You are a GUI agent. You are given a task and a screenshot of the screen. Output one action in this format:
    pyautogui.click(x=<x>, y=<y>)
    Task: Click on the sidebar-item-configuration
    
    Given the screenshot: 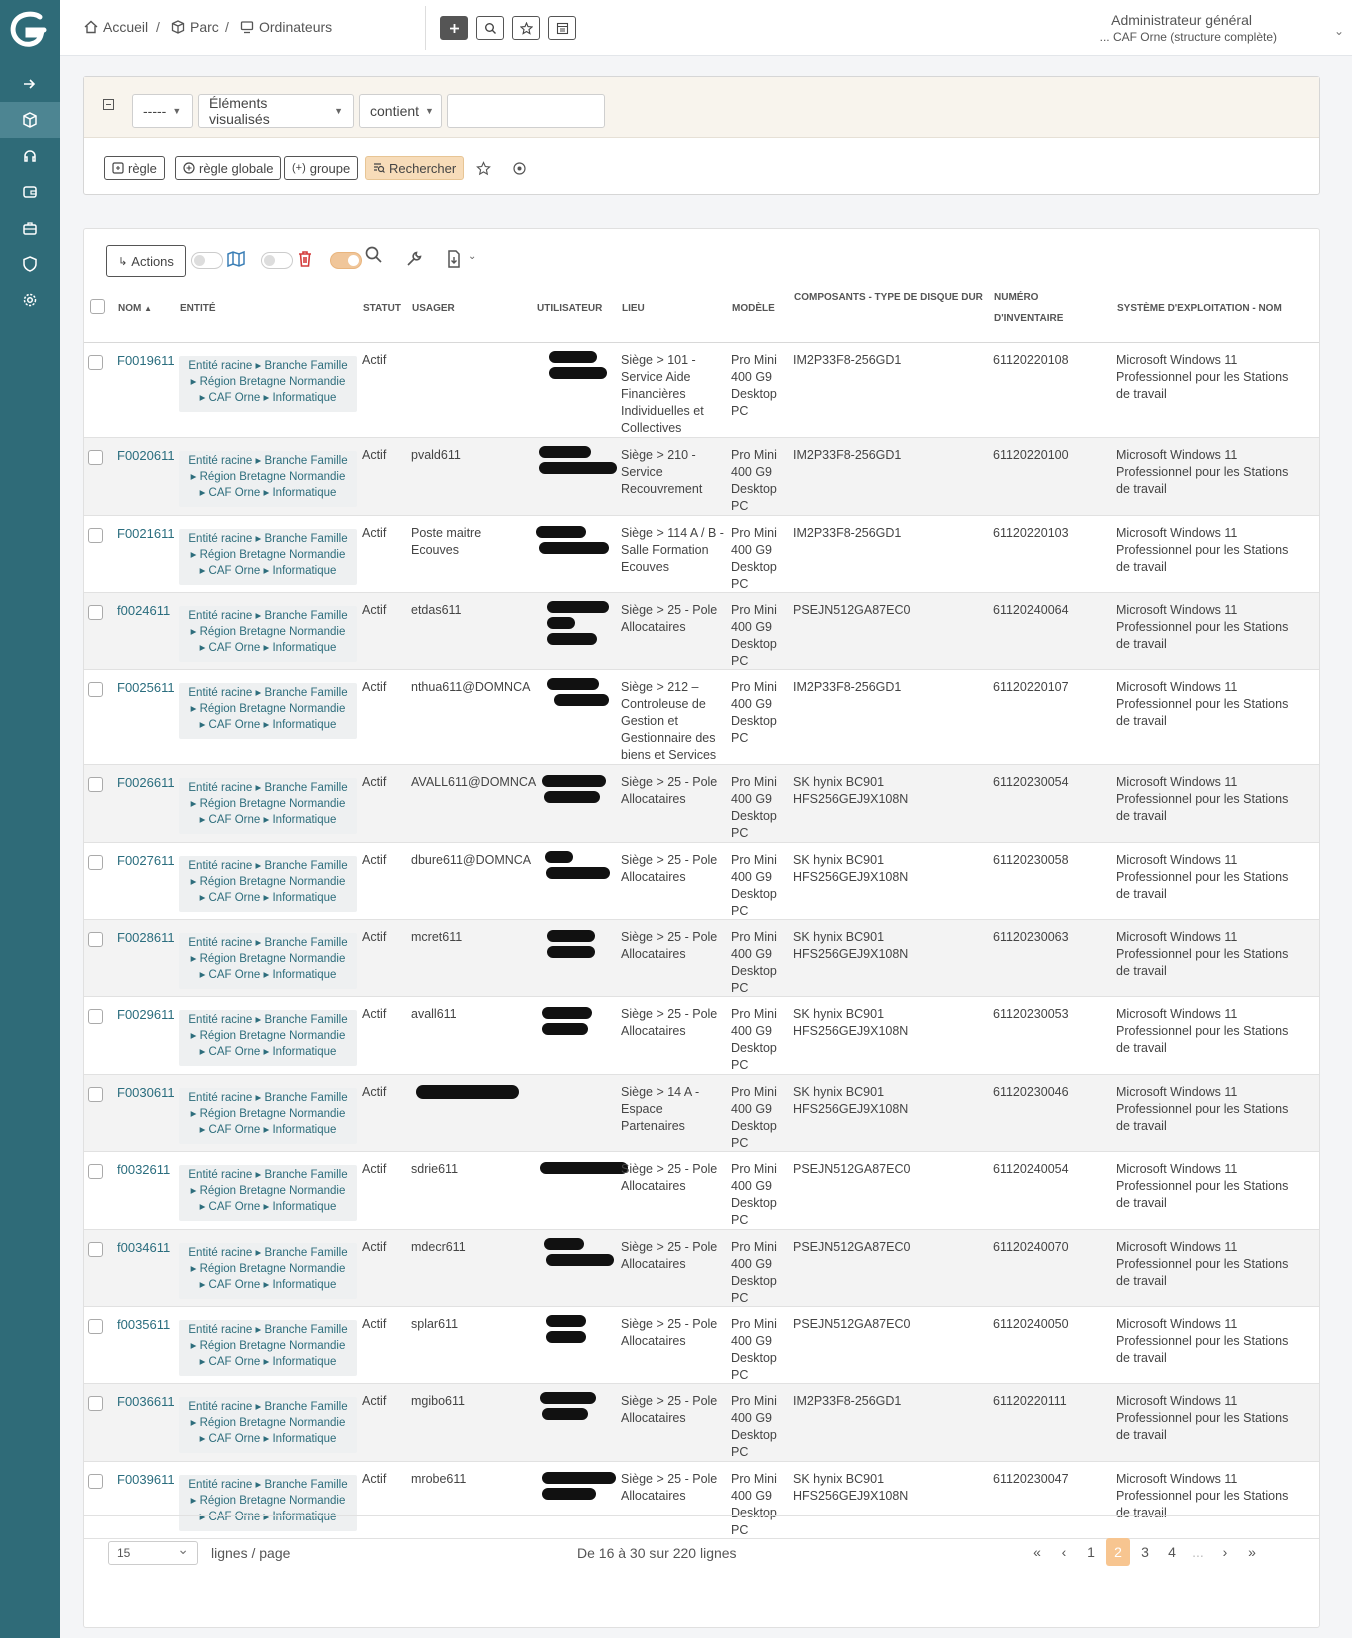 What is the action you would take?
    pyautogui.click(x=30, y=300)
    